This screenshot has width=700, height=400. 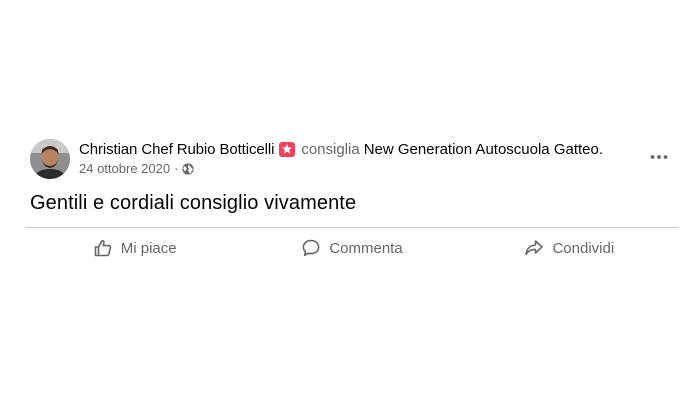 What do you see at coordinates (287, 149) in the screenshot?
I see `star-badge-icon` at bounding box center [287, 149].